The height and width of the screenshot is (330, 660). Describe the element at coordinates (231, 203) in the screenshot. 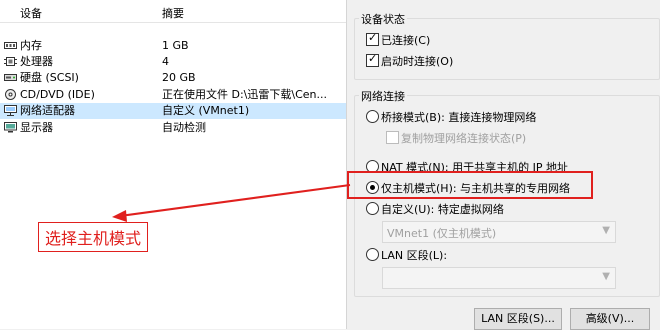

I see `annotation-arrow` at that location.